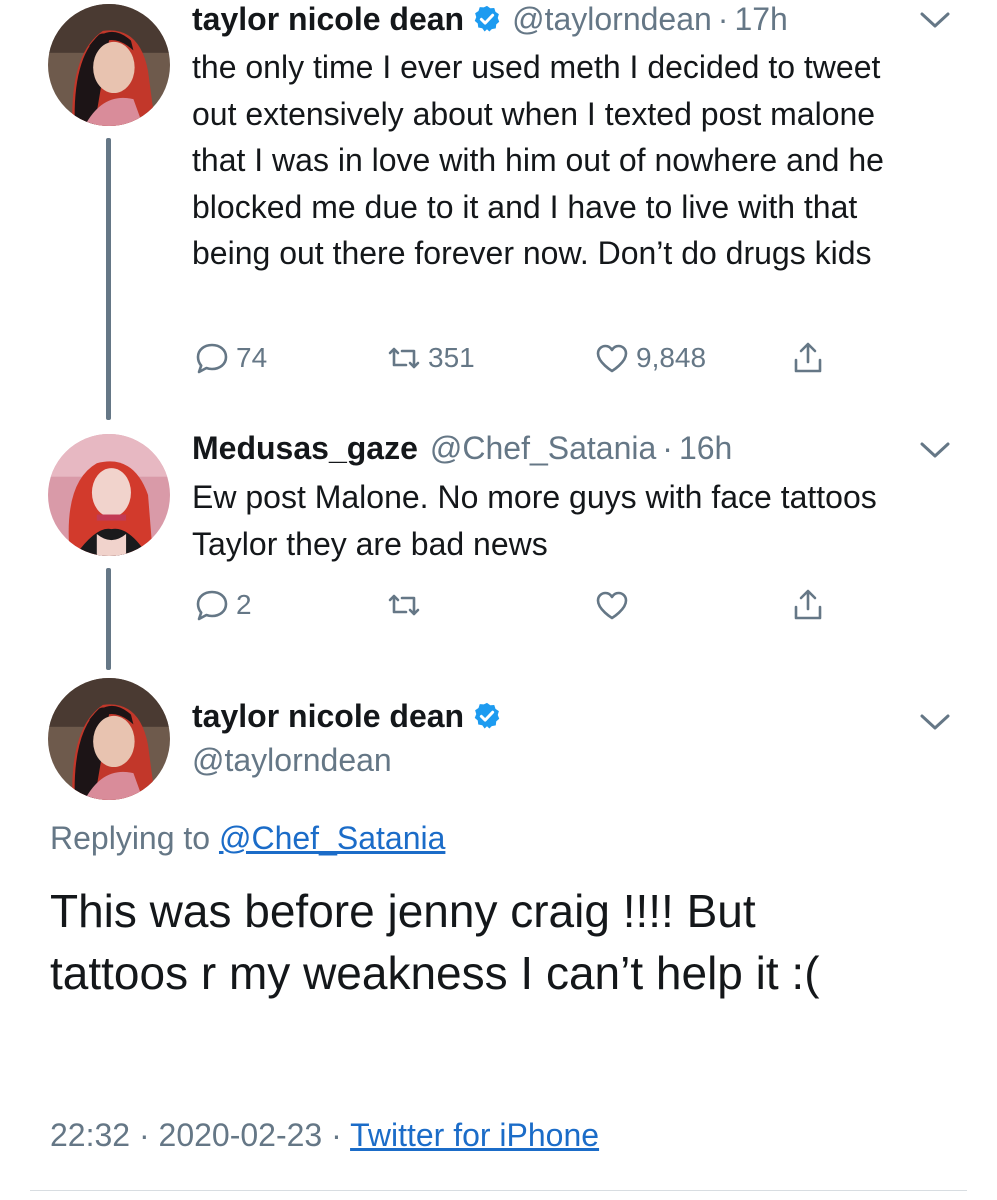 Image resolution: width=997 pixels, height=1200 pixels. What do you see at coordinates (90, 1135) in the screenshot?
I see `tweet-time: 22:32` at bounding box center [90, 1135].